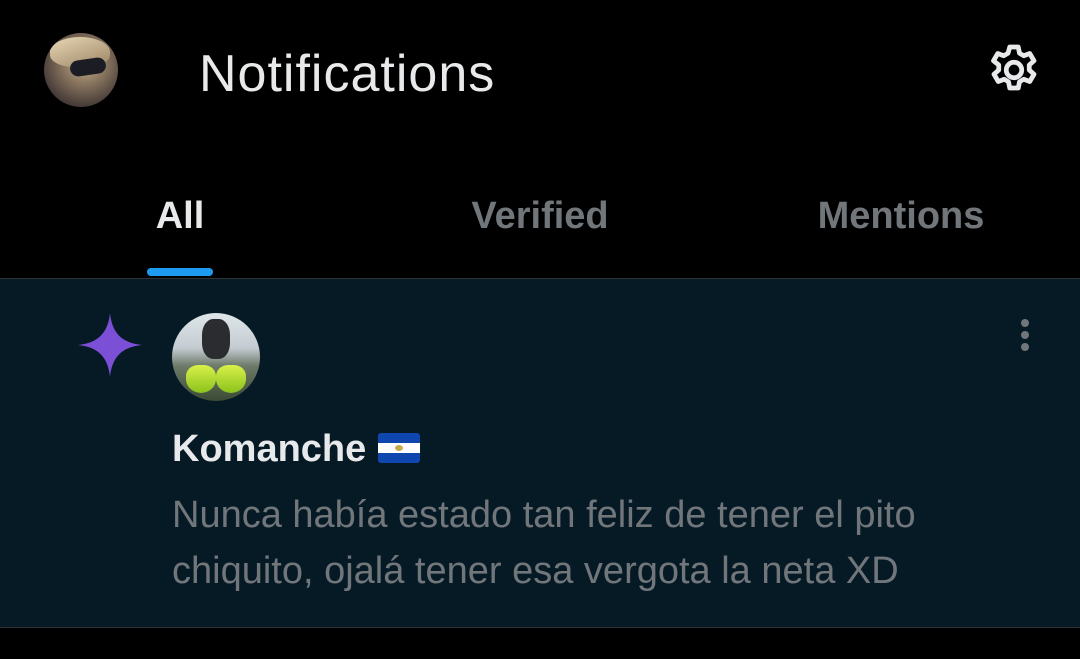  Describe the element at coordinates (180, 216) in the screenshot. I see `tab-all: All` at that location.